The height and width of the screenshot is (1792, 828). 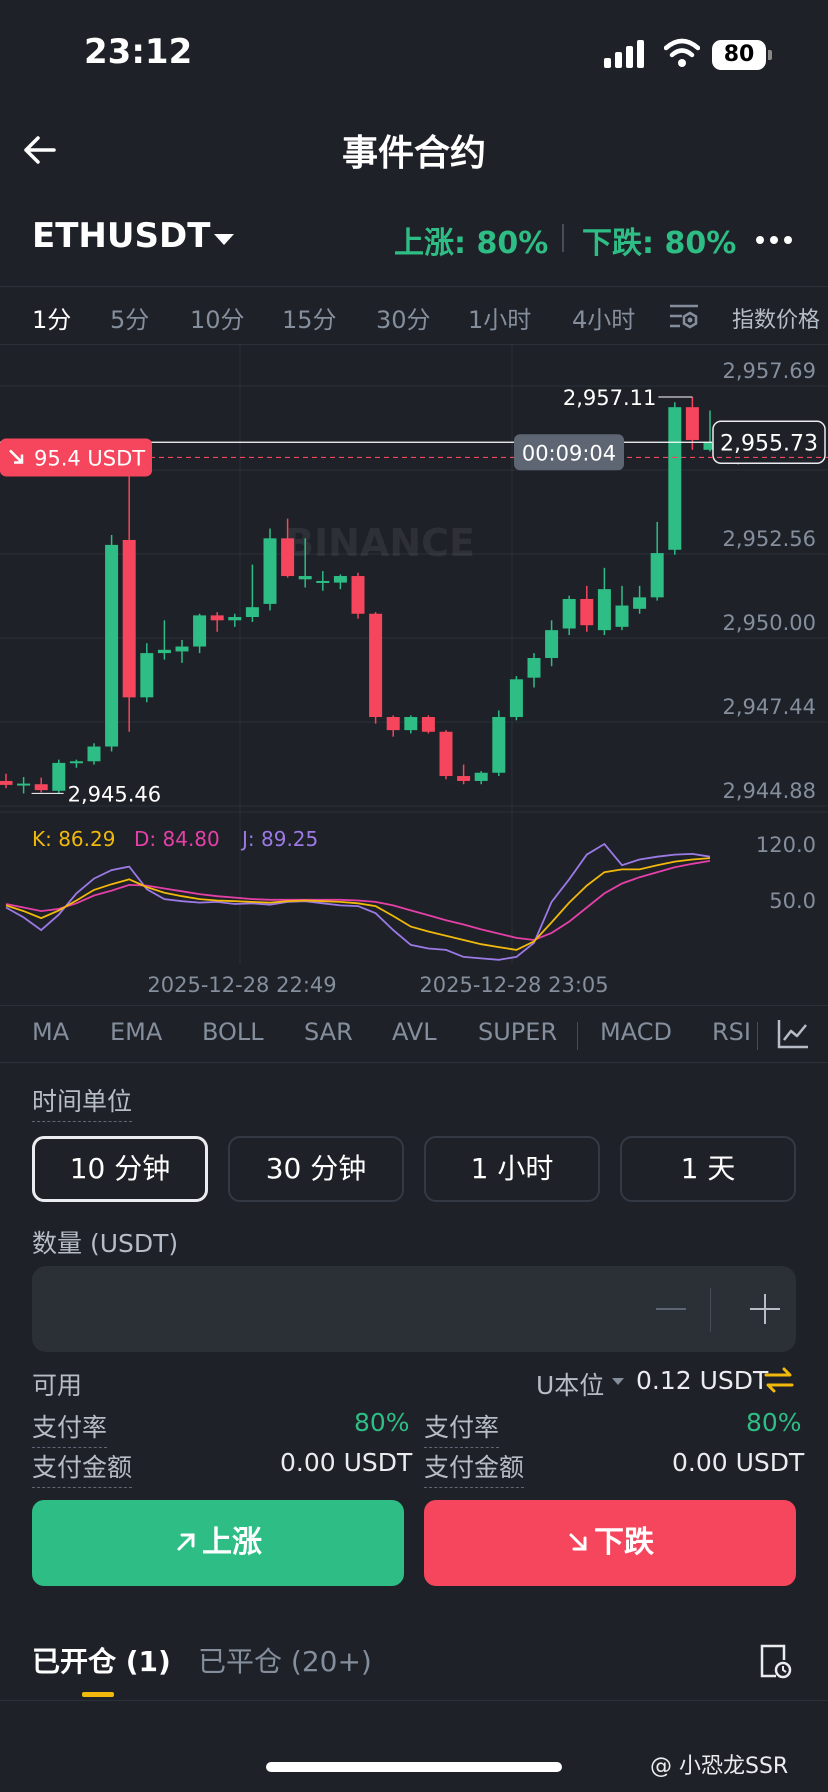 What do you see at coordinates (82, 1468) in the screenshot?
I see `payout-amount-label-left: 支付金额` at bounding box center [82, 1468].